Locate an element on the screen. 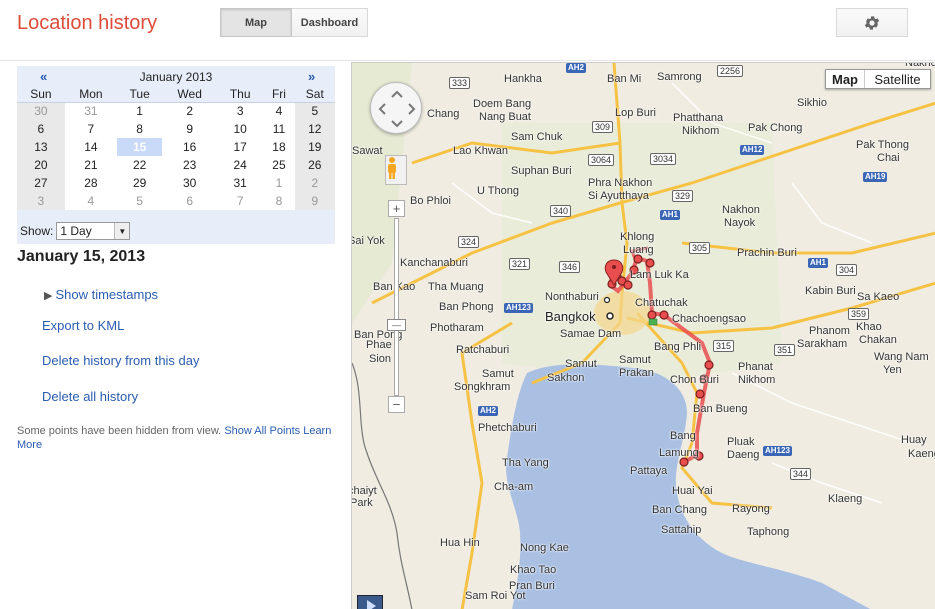  gear-icon is located at coordinates (872, 22).